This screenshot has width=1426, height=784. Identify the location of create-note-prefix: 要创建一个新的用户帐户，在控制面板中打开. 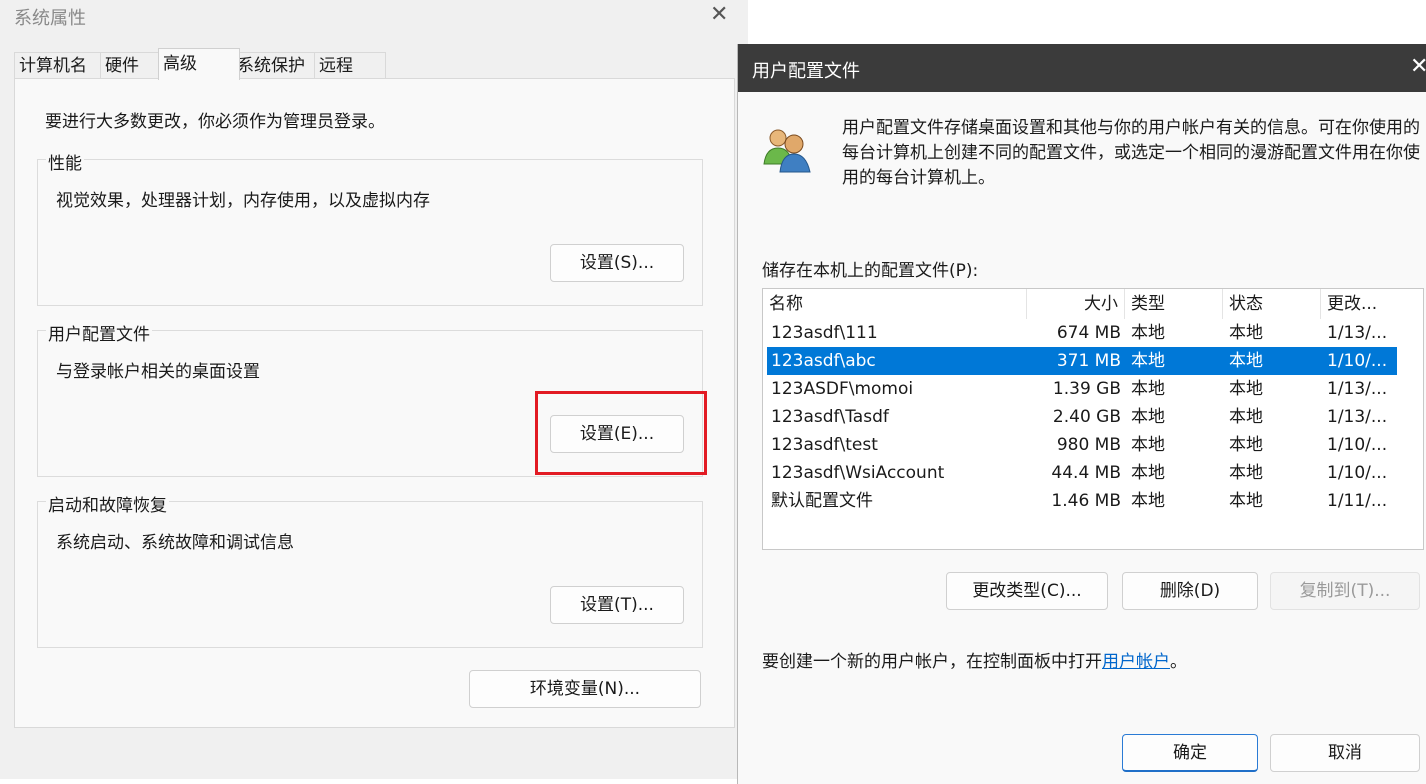
(932, 662).